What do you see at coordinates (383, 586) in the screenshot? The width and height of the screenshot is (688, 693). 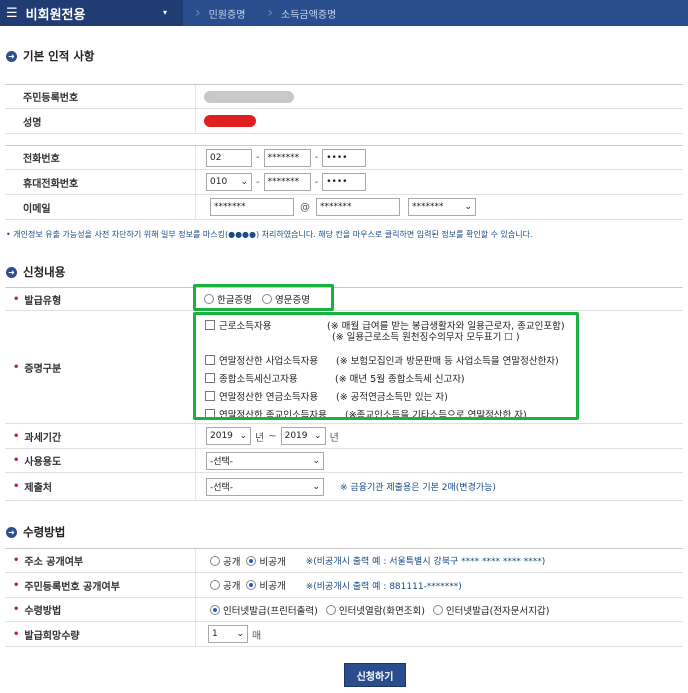 I see `rrn-disclosure-note: ※(비공개시 출력 예 : 881111-*******)` at bounding box center [383, 586].